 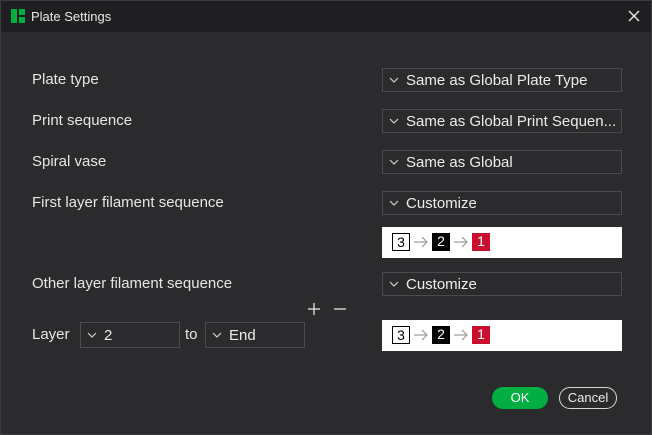 What do you see at coordinates (128, 202) in the screenshot?
I see `first-layer-sequence-label: First layer filament sequence` at bounding box center [128, 202].